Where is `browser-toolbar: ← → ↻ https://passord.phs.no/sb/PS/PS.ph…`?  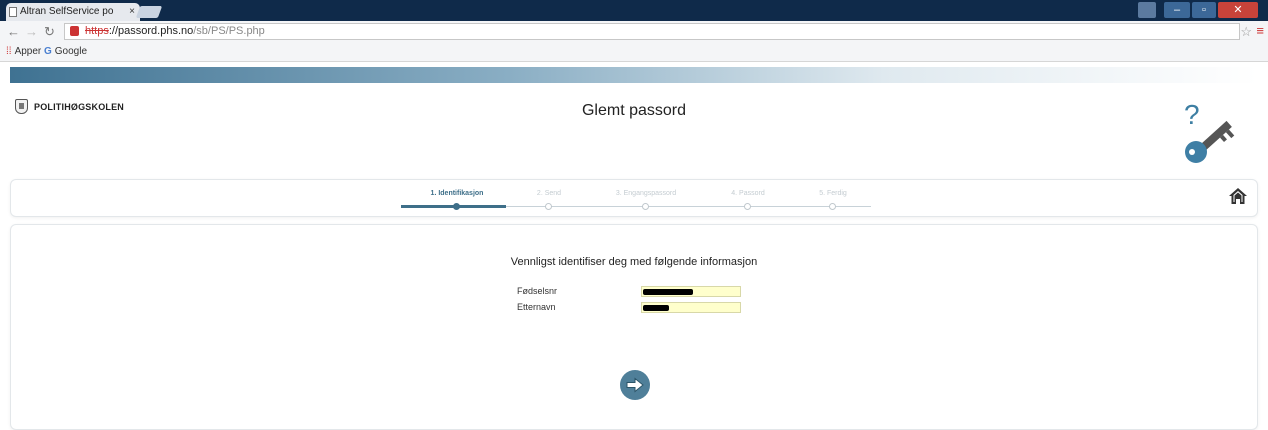 browser-toolbar: ← → ↻ https://passord.phs.no/sb/PS/PS.ph… is located at coordinates (634, 32).